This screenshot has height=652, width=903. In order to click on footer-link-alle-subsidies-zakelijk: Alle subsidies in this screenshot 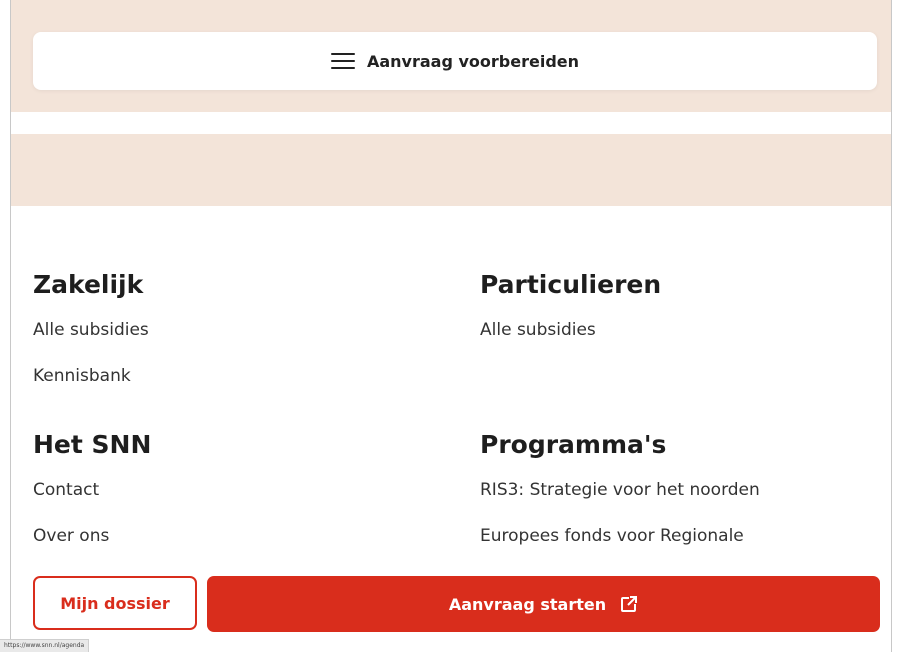, I will do `click(233, 341)`.